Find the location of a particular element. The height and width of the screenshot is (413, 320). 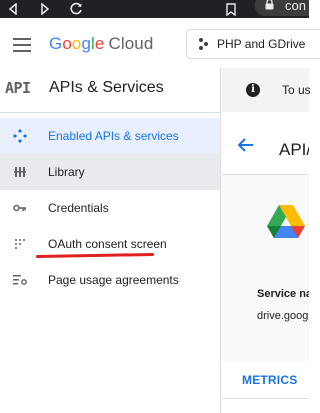

address-text: con is located at coordinates (295, 6).